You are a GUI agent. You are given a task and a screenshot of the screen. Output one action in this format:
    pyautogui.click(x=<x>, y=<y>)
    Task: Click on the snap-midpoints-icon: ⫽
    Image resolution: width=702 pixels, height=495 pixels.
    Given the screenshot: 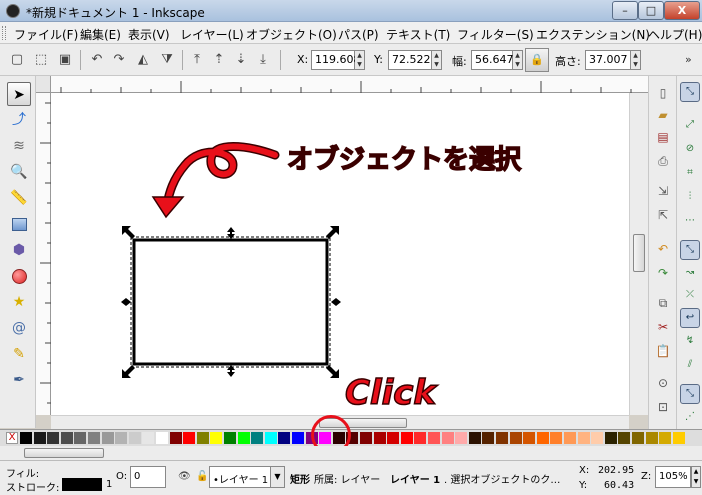 What is the action you would take?
    pyautogui.click(x=690, y=366)
    